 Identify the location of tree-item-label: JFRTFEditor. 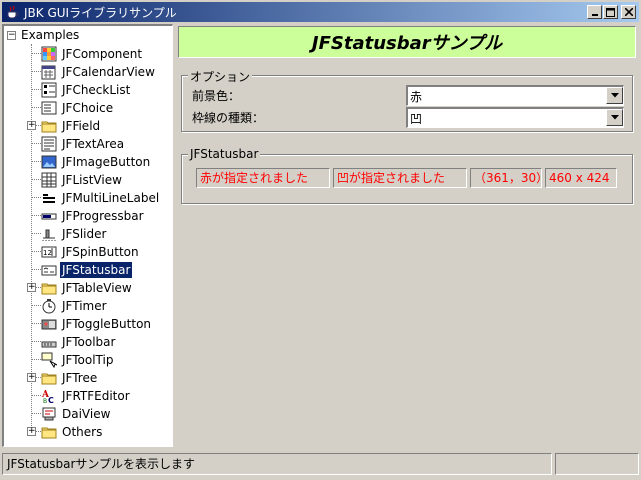
(96, 396).